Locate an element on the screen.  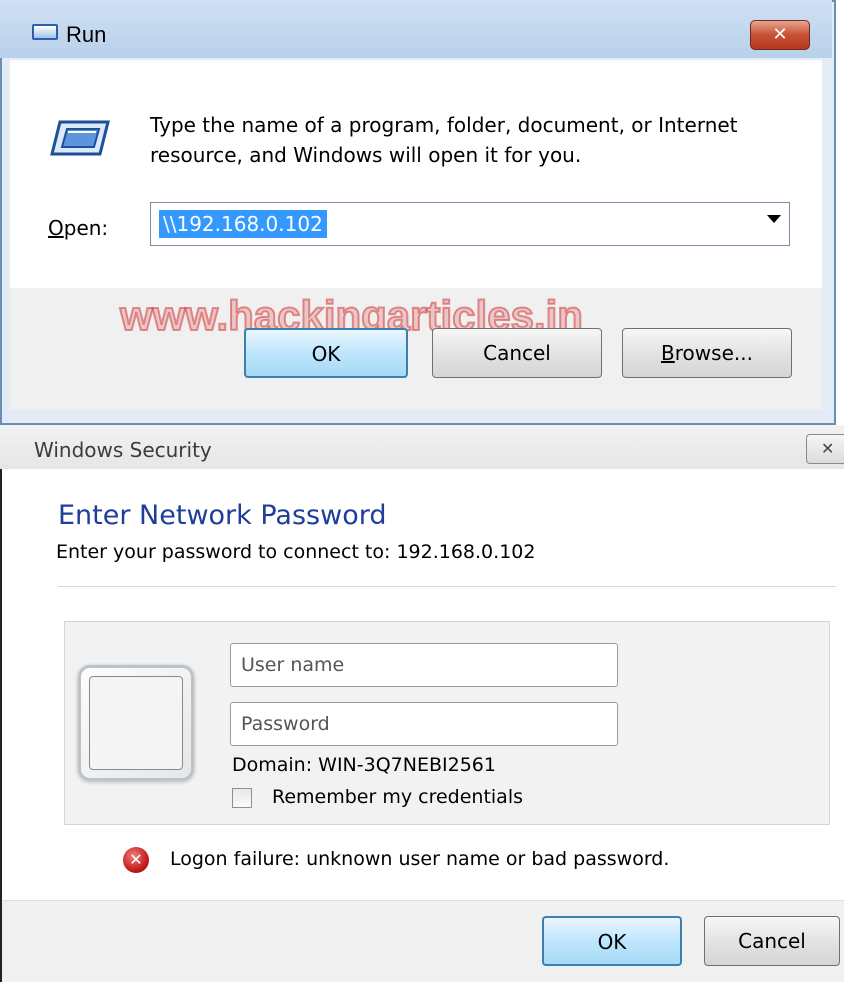
run-close-button: ✕ is located at coordinates (780, 35).